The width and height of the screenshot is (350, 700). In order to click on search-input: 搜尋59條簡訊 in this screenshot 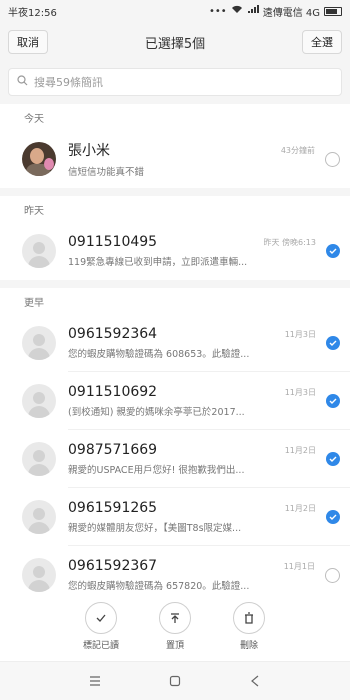, I will do `click(175, 82)`.